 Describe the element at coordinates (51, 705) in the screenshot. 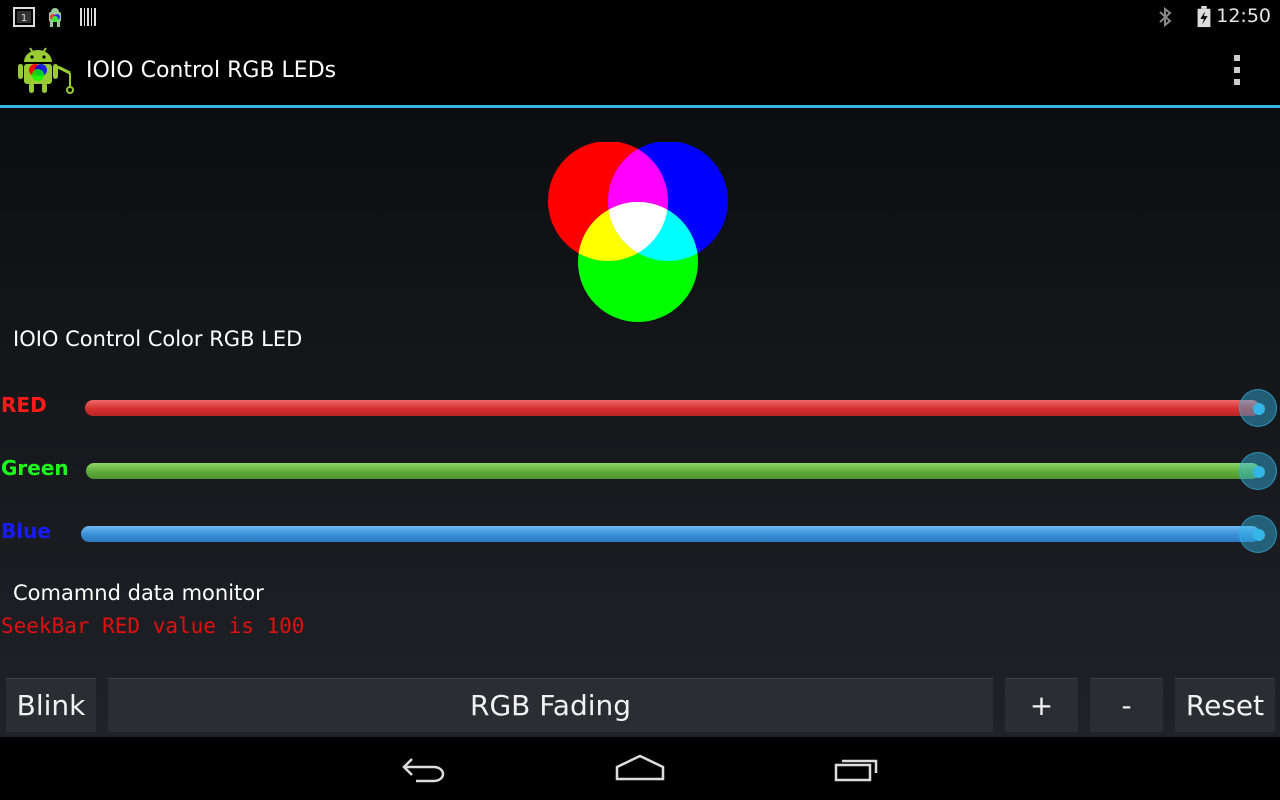

I see `blink-button: Blink` at that location.